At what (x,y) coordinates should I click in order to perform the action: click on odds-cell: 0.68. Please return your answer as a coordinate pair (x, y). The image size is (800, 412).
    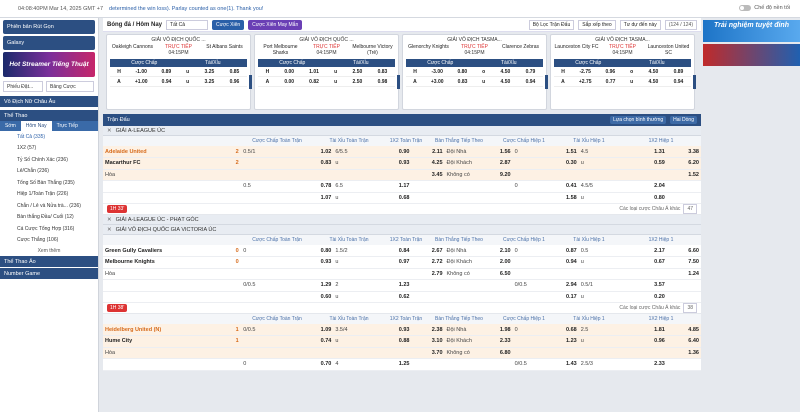
    Looking at the image, I should click on (562, 330).